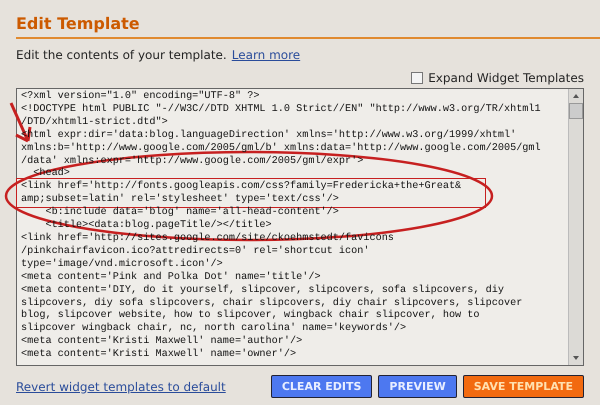 This screenshot has height=405, width=600. What do you see at coordinates (417, 78) in the screenshot?
I see `expand-checkbox` at bounding box center [417, 78].